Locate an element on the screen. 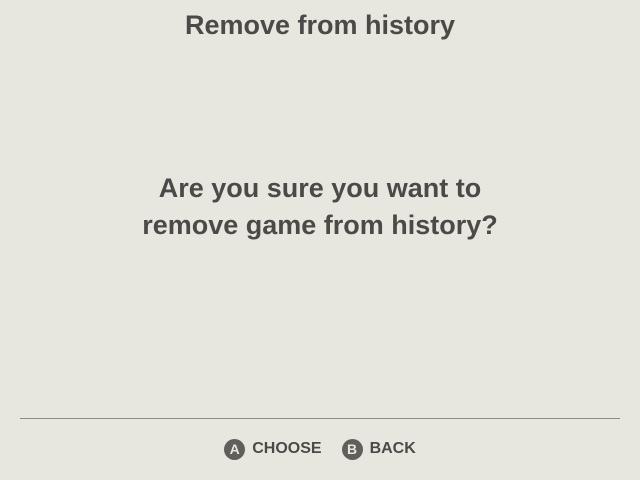  choose-label: CHOOSE is located at coordinates (287, 448).